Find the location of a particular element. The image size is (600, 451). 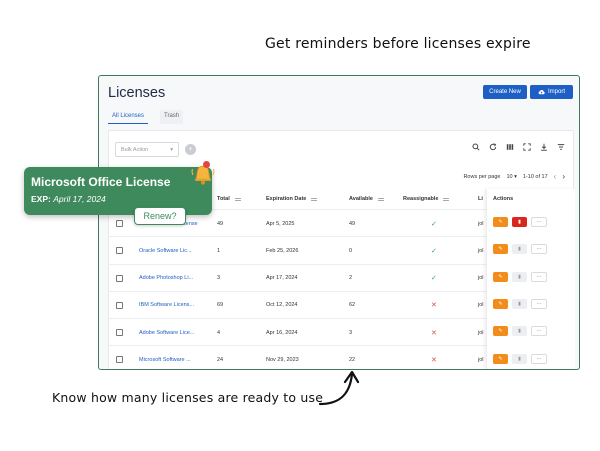

search-icon is located at coordinates (476, 147).